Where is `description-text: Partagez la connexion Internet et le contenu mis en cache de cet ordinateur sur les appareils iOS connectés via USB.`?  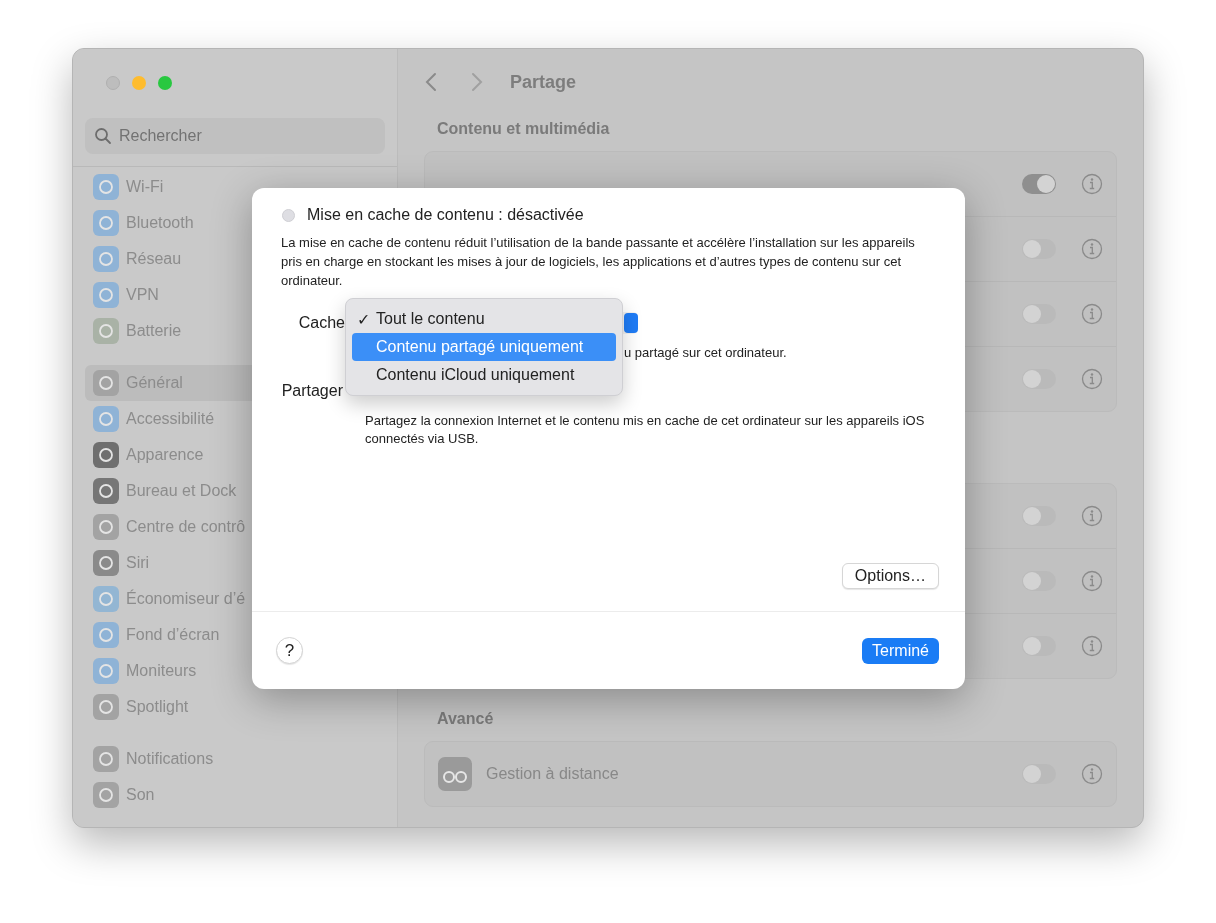
description-text: Partagez la connexion Internet et le contenu mis en cache de cet ordinateur sur les appareils iOS connectés via USB. is located at coordinates (645, 430).